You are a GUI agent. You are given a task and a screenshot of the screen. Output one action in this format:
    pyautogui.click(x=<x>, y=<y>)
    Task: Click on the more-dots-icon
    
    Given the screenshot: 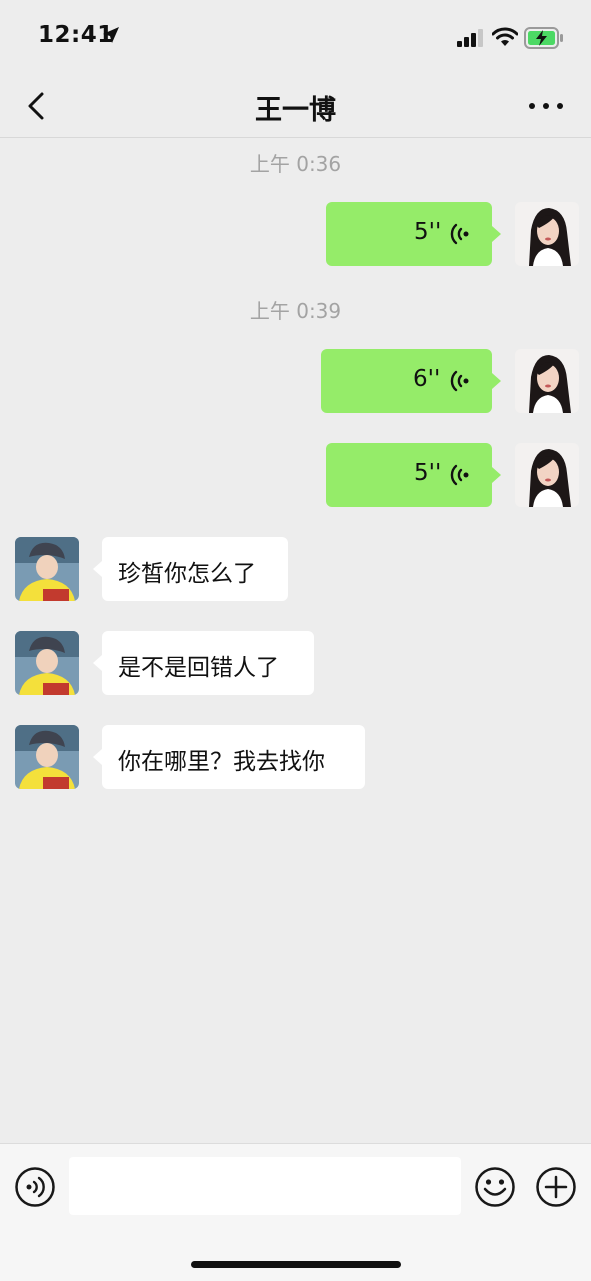 What is the action you would take?
    pyautogui.click(x=546, y=106)
    